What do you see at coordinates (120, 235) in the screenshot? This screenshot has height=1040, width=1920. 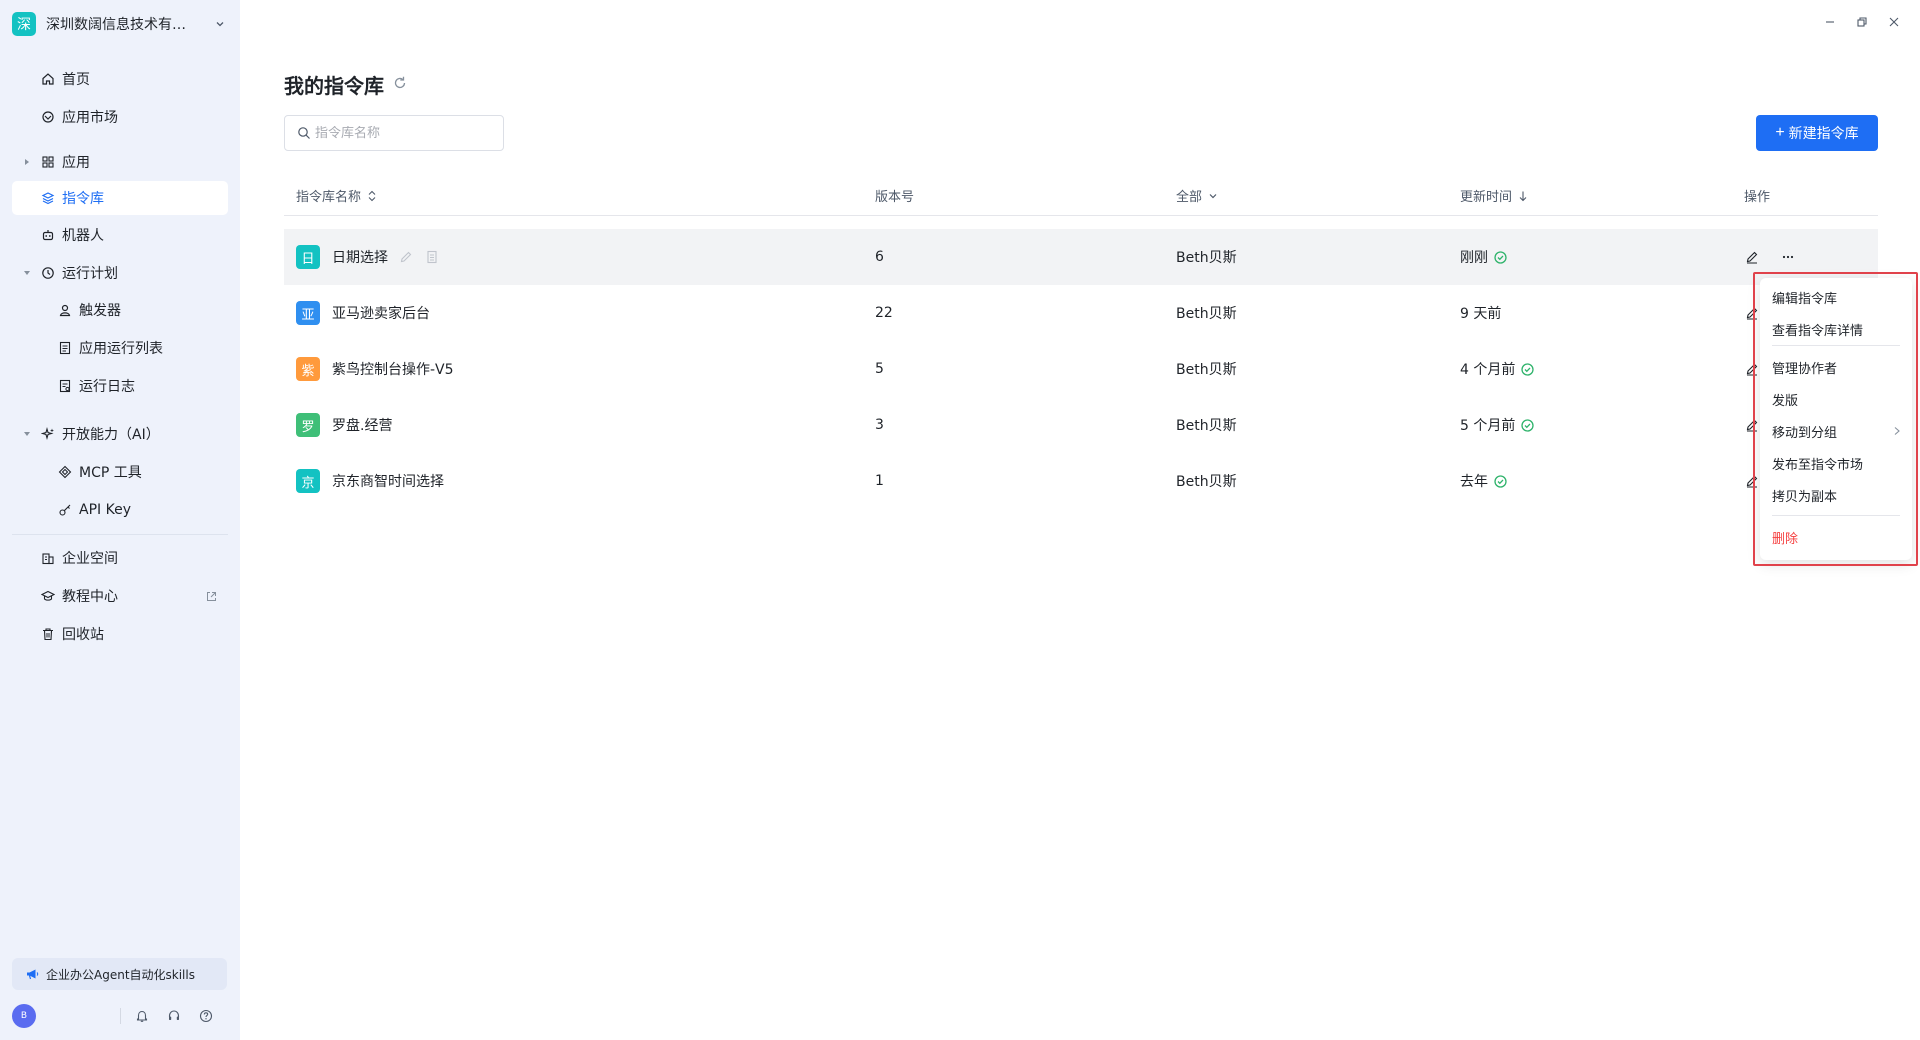 I see `sidebar-item-robot: 机器人` at bounding box center [120, 235].